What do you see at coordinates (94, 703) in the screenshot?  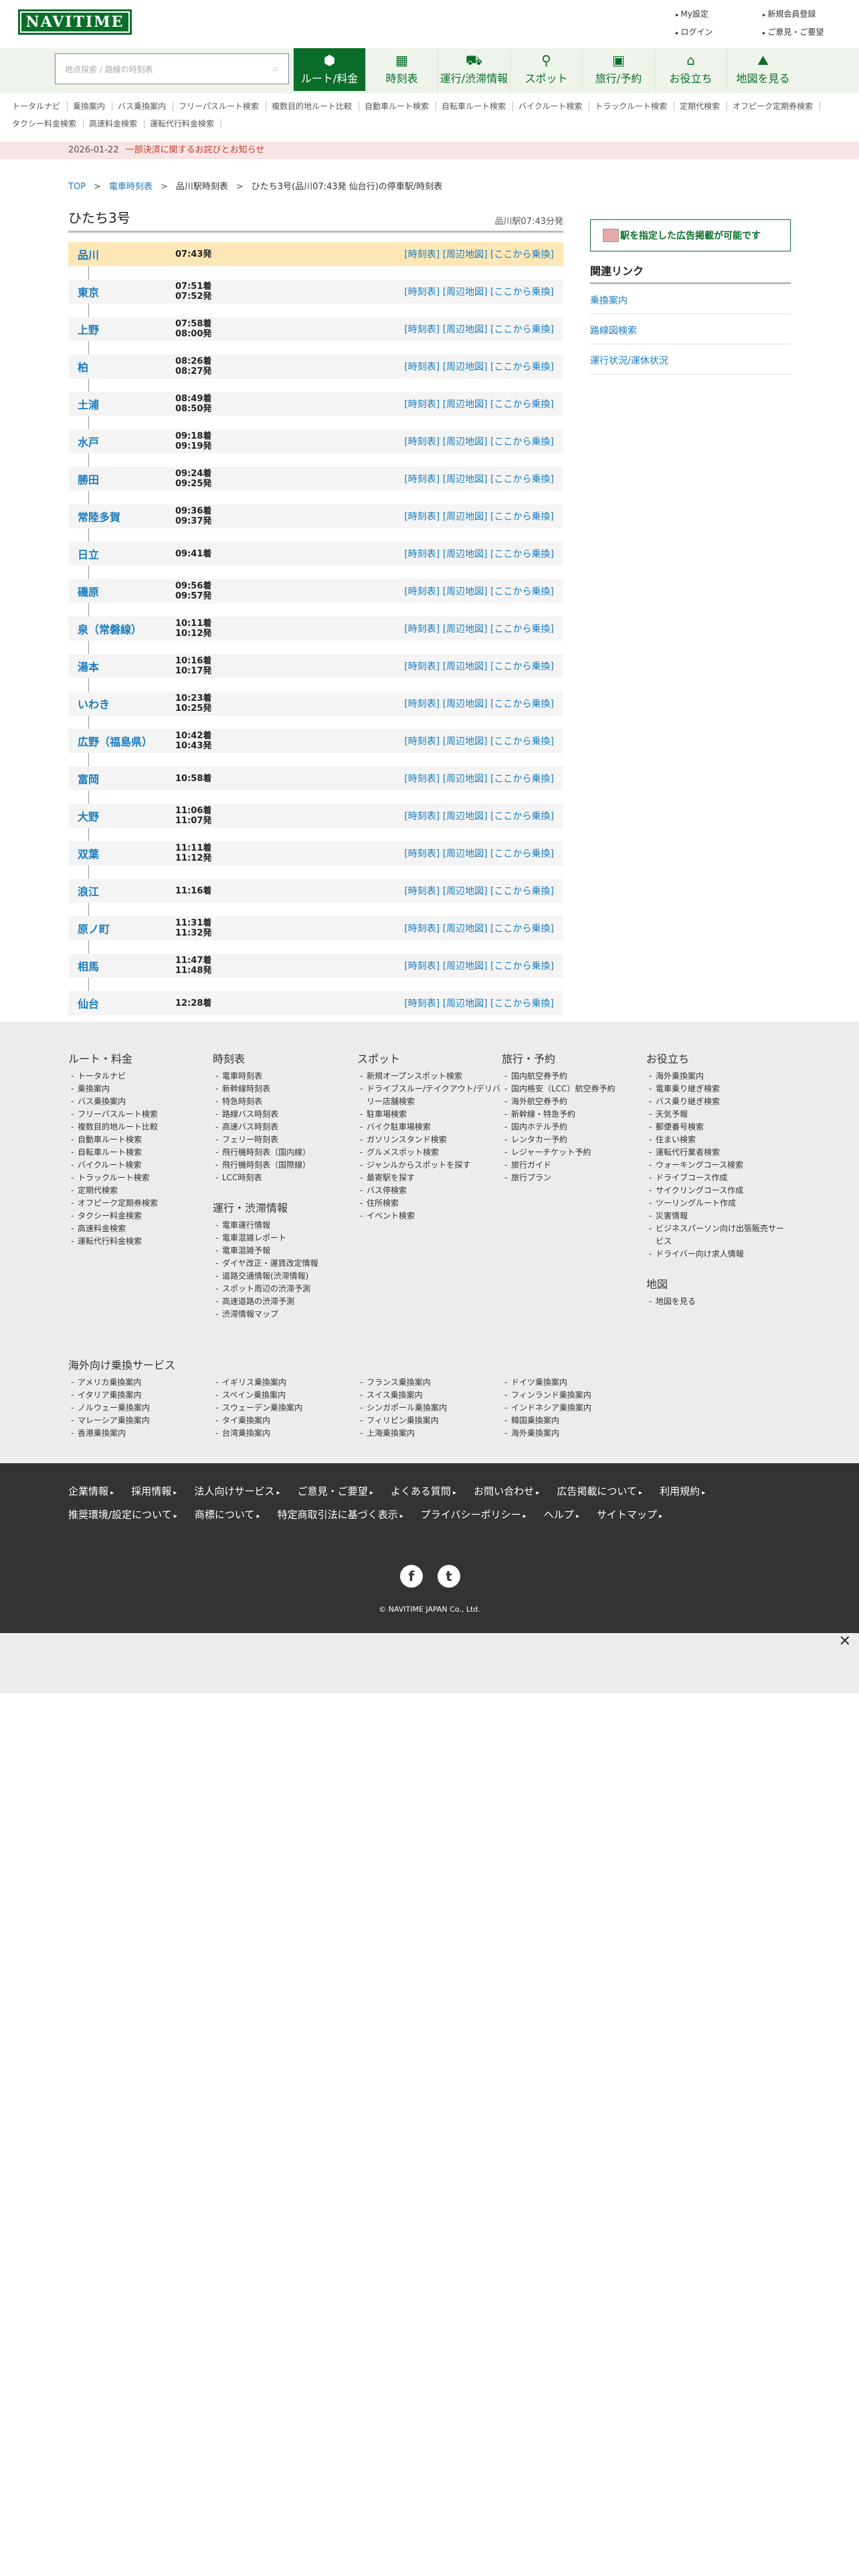 I see `station-name: いわき` at bounding box center [94, 703].